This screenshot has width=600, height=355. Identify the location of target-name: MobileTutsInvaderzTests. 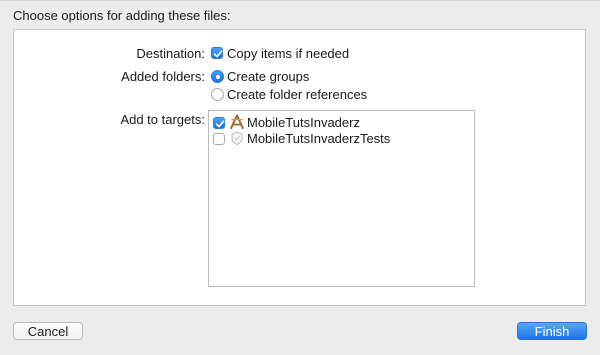
(319, 138).